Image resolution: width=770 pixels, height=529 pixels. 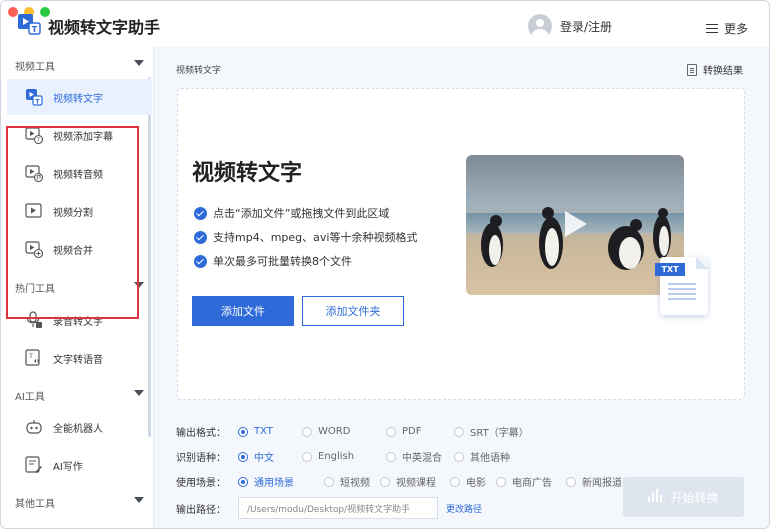 I want to click on format-option-txt: TXT, so click(x=270, y=431).